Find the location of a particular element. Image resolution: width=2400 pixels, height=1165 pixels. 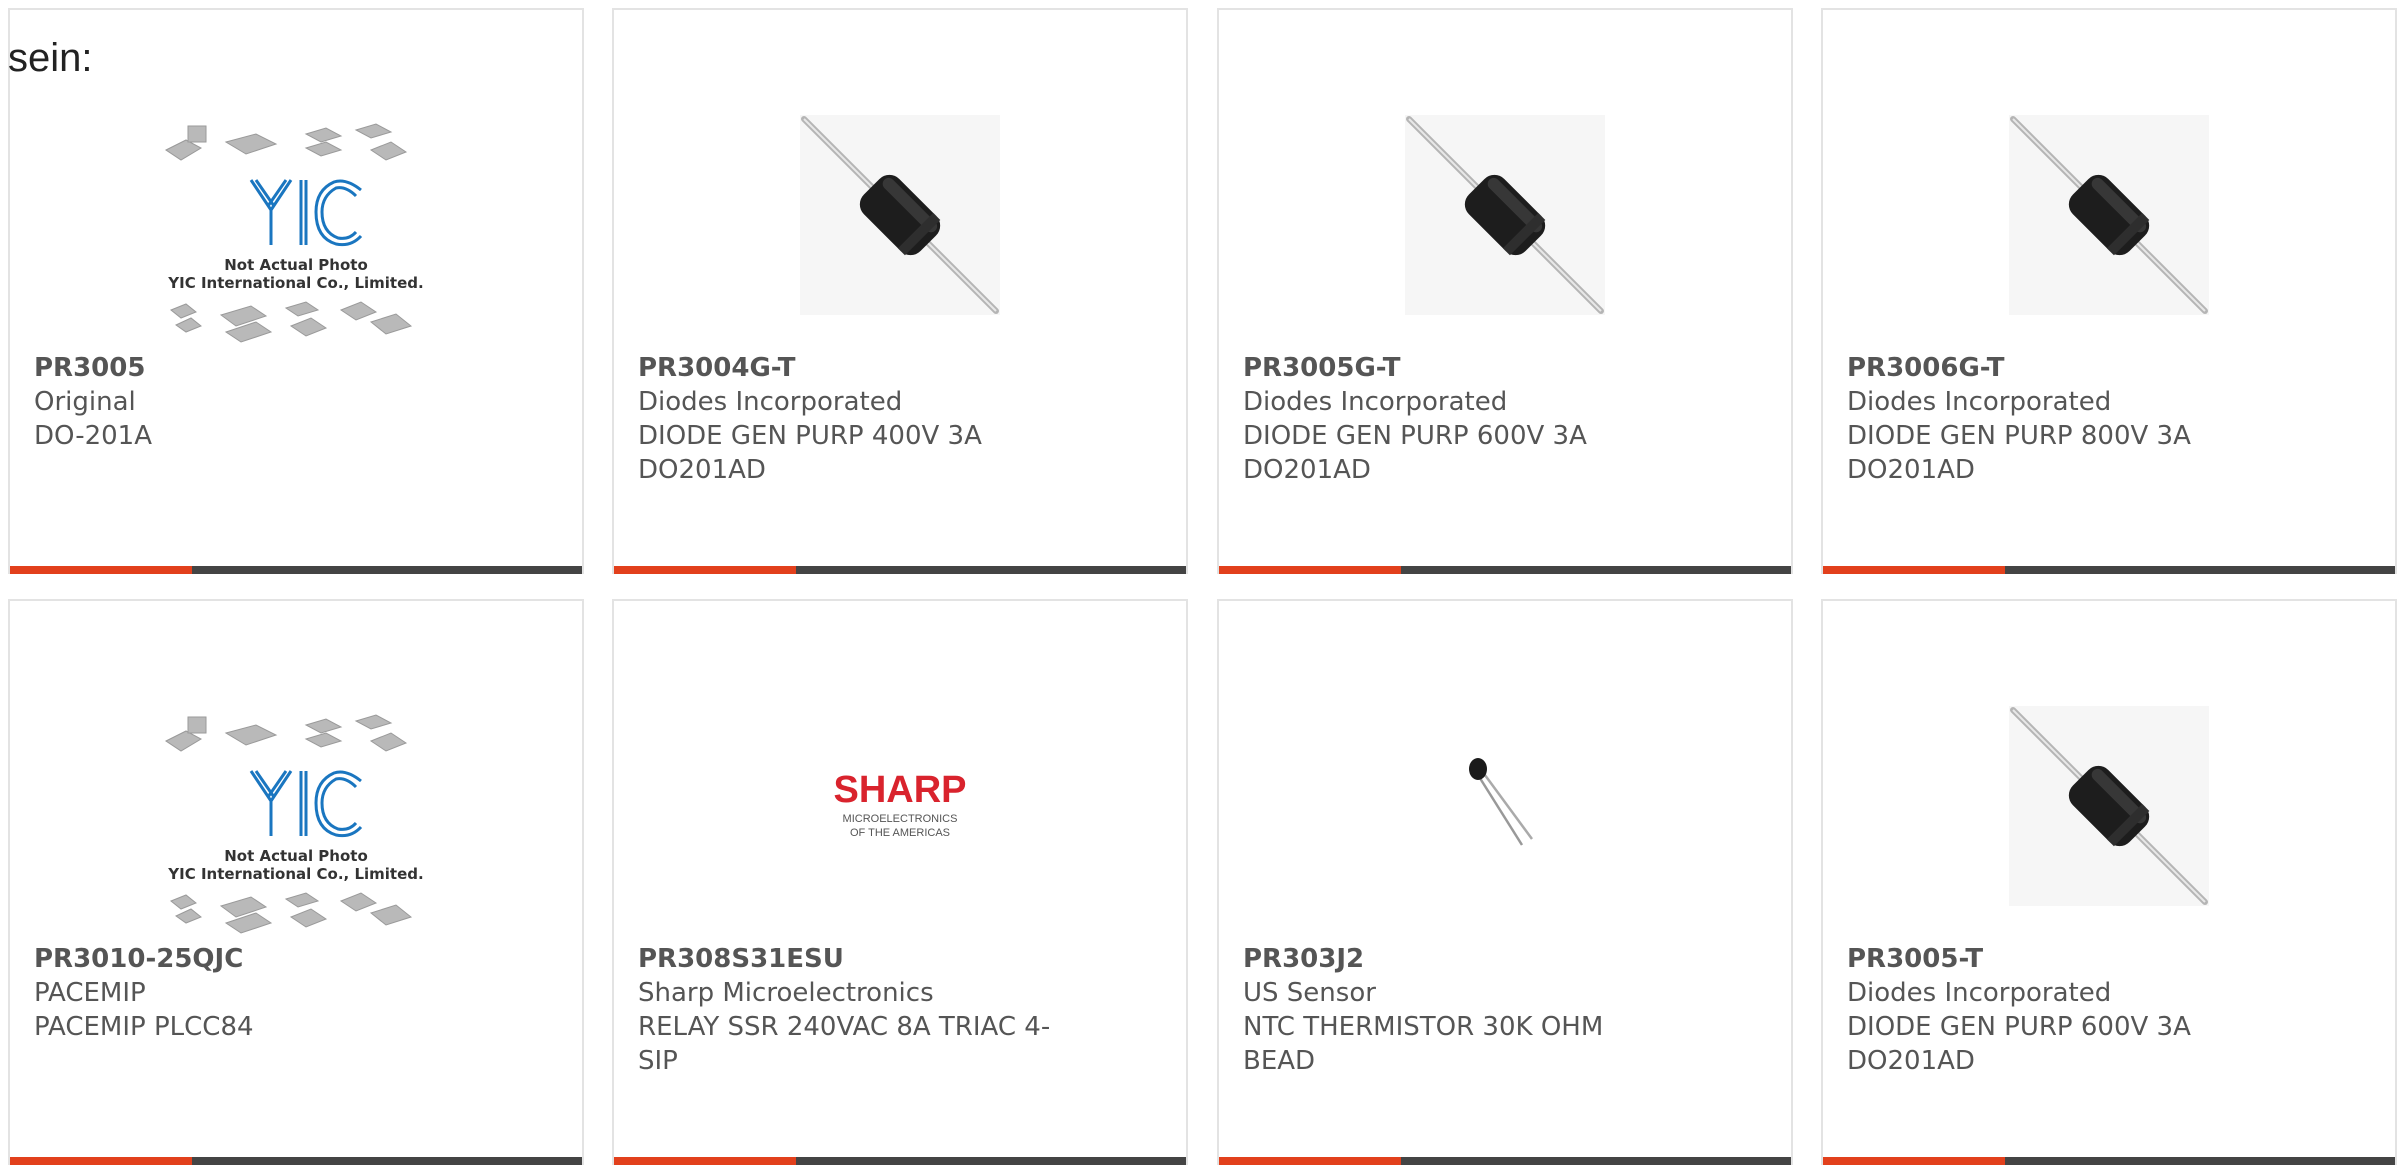

description: NTC THERMISTOR 30K OHM is located at coordinates (1423, 1027).